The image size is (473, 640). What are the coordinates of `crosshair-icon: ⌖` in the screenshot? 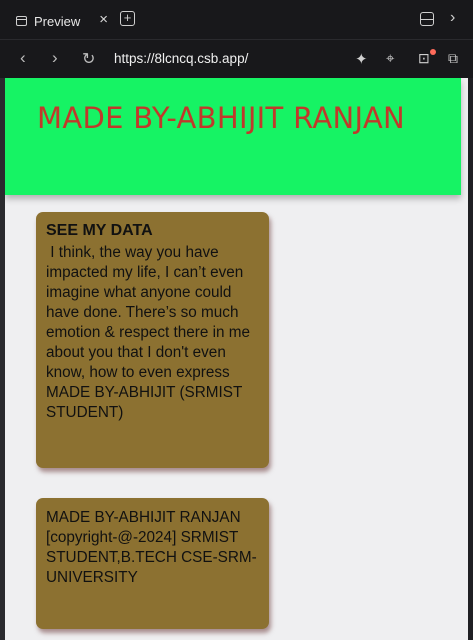 It's located at (390, 58).